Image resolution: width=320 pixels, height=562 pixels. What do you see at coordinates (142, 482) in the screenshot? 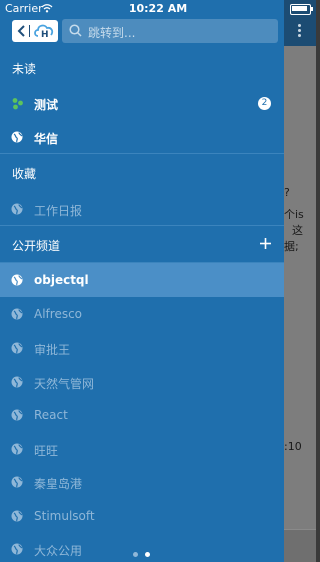
I see `channel-item-qinhuangdaogang: 秦皇岛港` at bounding box center [142, 482].